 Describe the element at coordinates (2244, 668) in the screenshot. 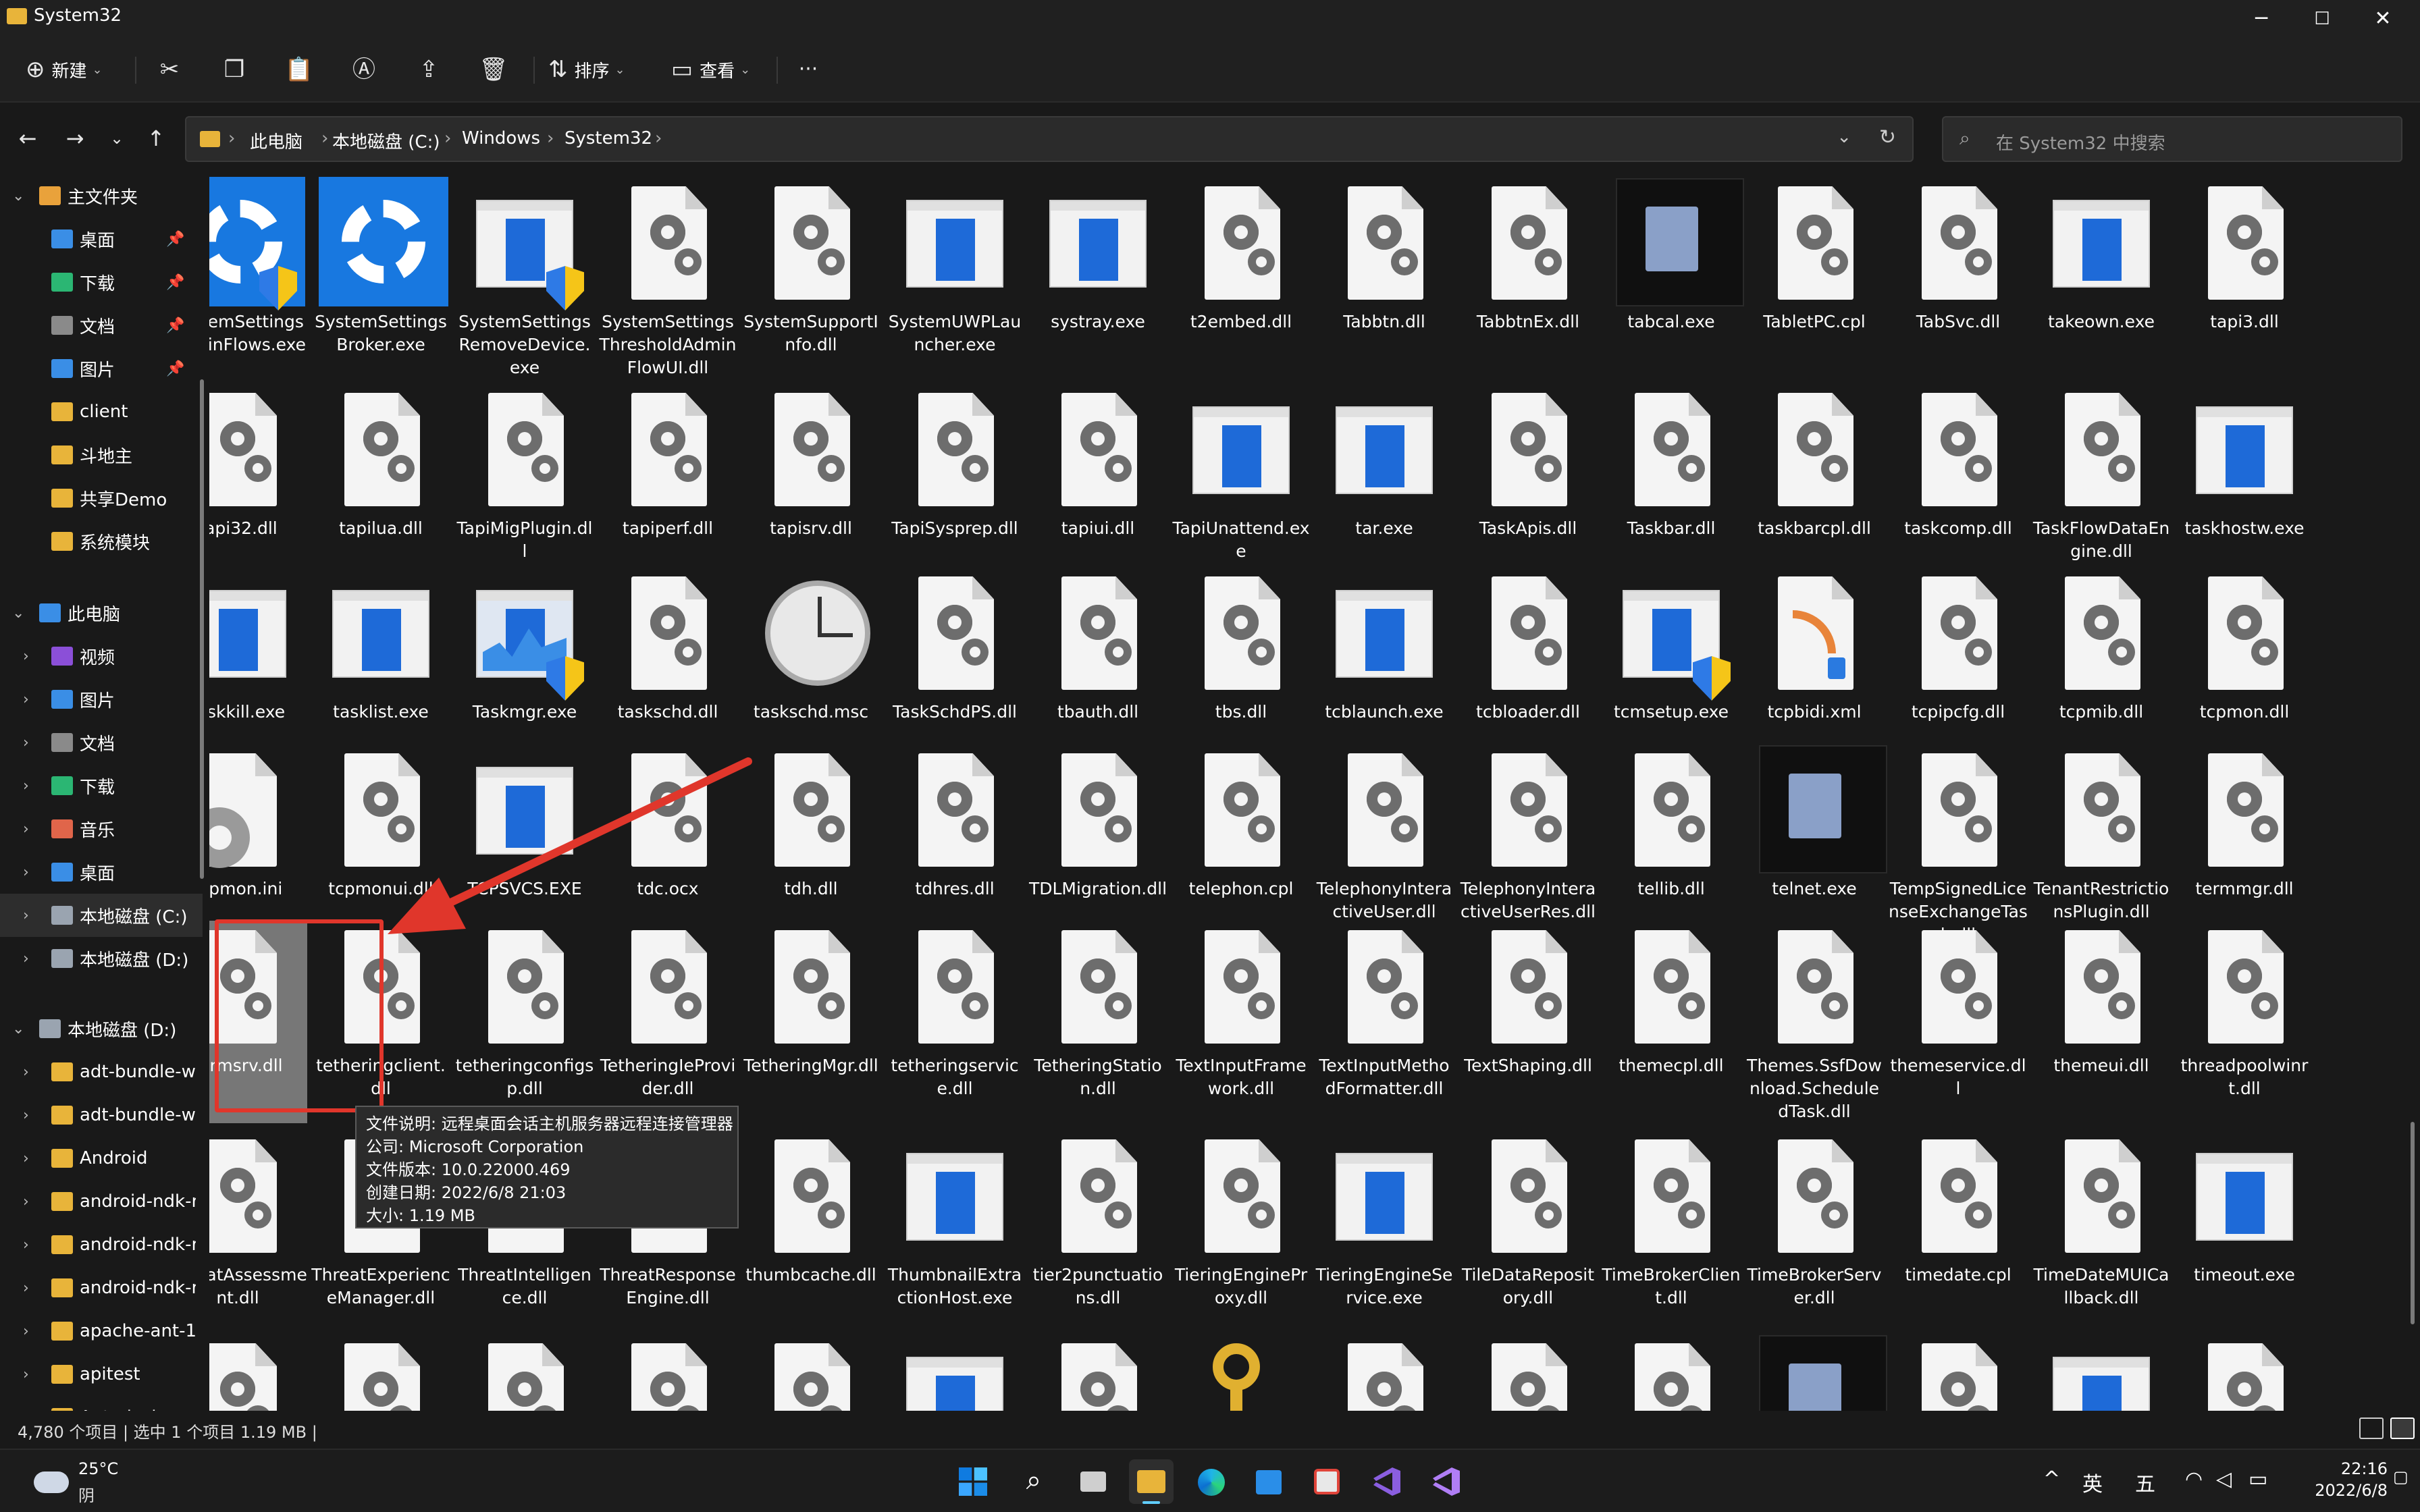

I see `file-item: tcpmon.dll` at that location.